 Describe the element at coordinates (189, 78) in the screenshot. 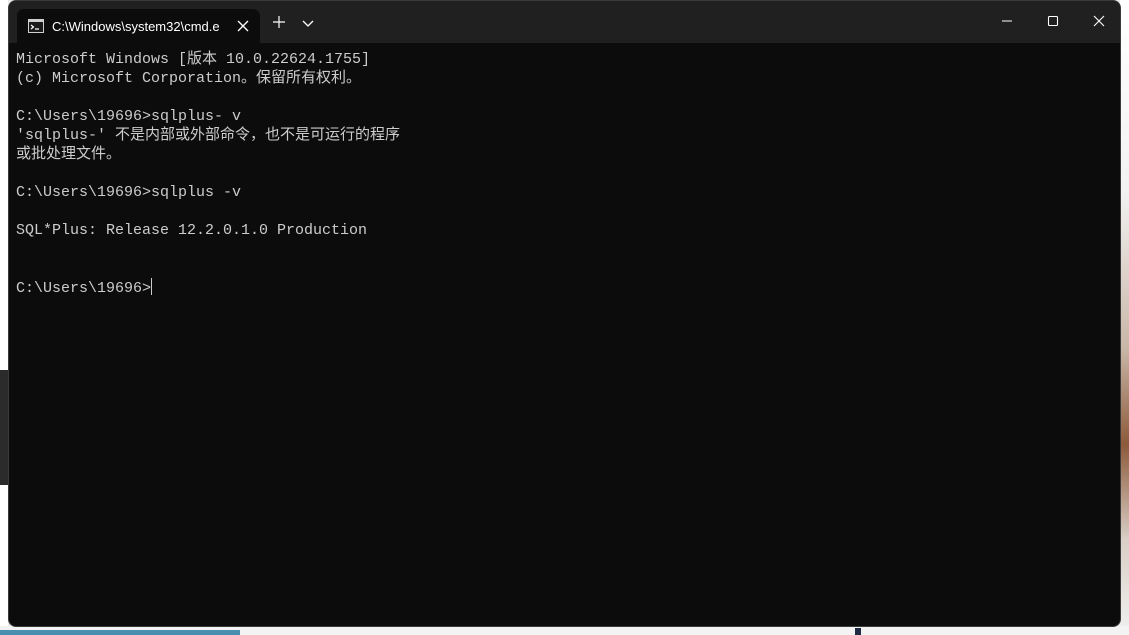

I see `console-line: (c) Microsoft Corporation。保留所有权利。` at that location.